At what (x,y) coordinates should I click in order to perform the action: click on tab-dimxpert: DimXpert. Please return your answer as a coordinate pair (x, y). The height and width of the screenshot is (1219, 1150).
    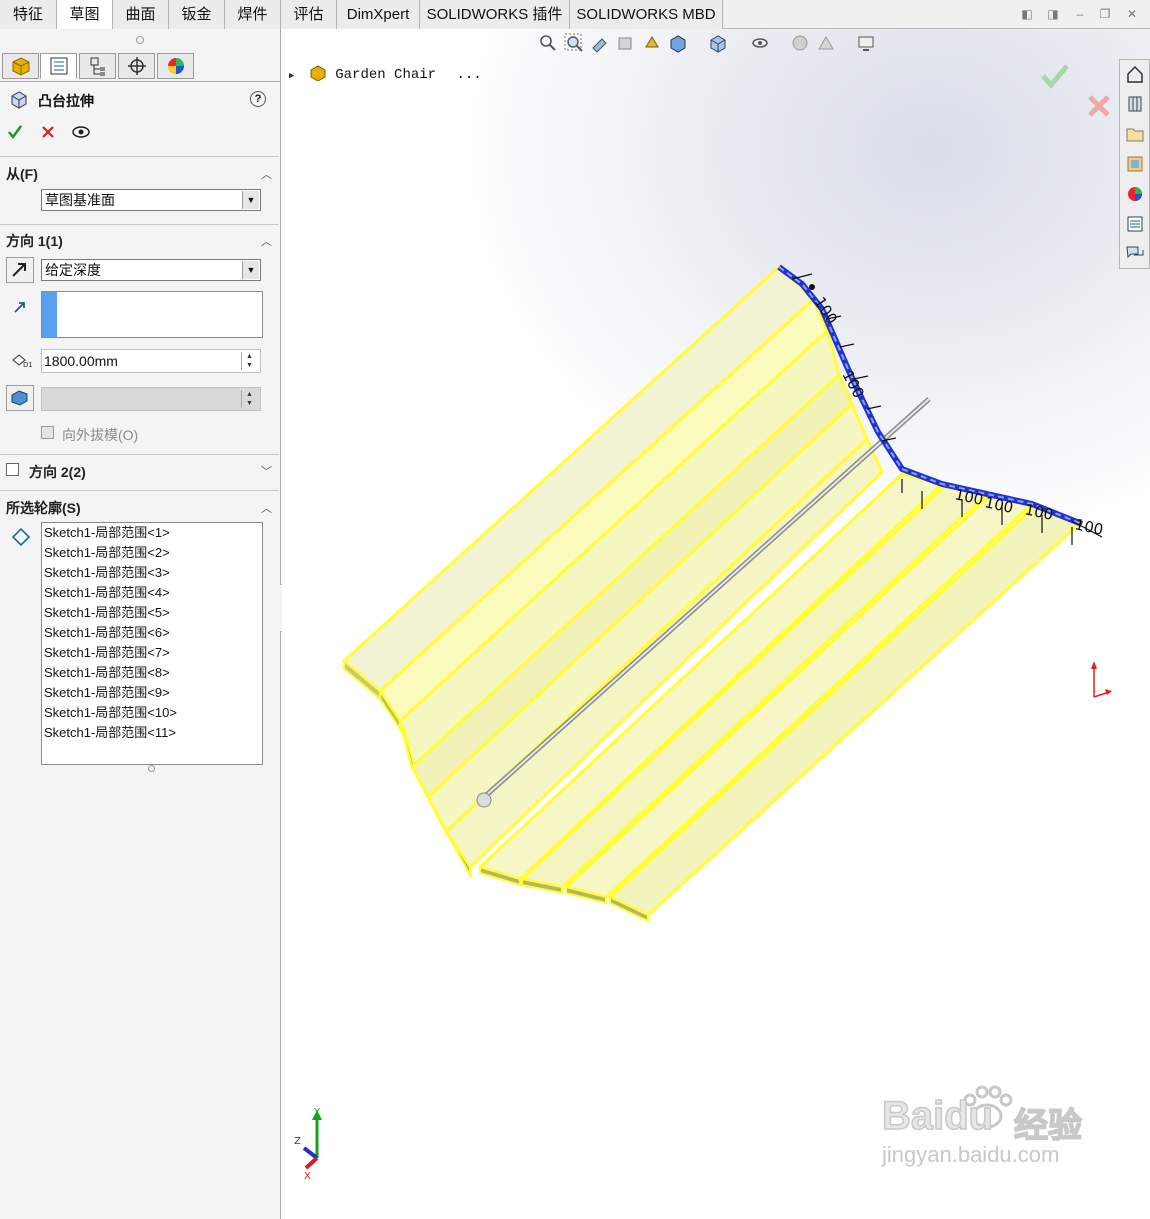
    Looking at the image, I should click on (378, 14).